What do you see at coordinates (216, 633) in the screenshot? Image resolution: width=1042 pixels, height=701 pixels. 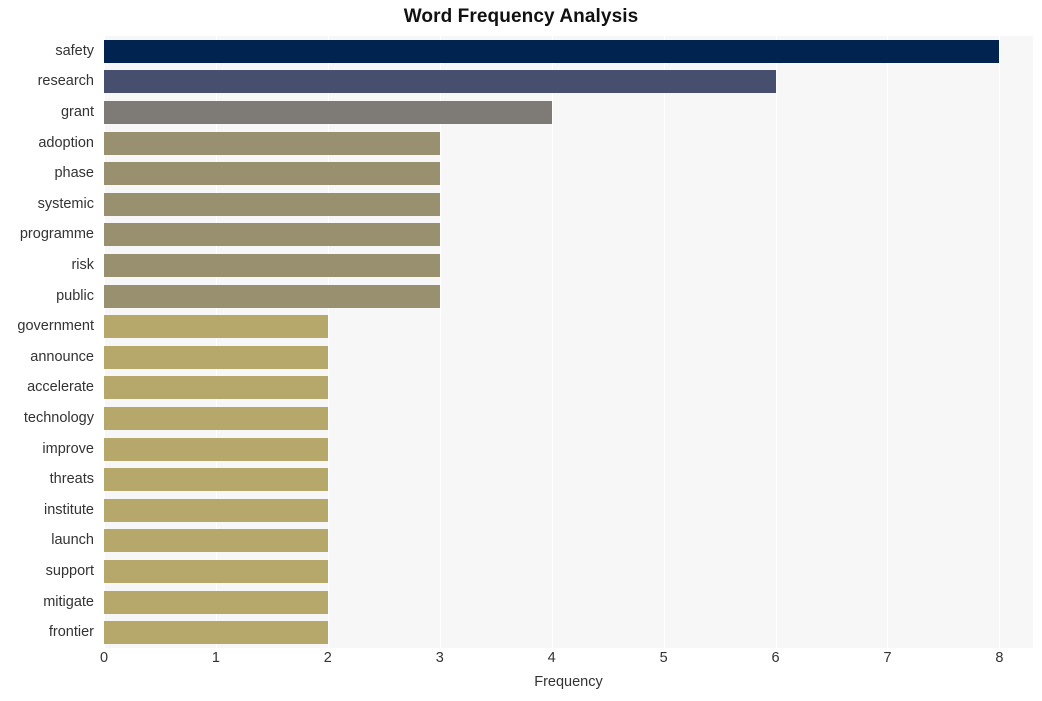 I see `bar-frontier` at bounding box center [216, 633].